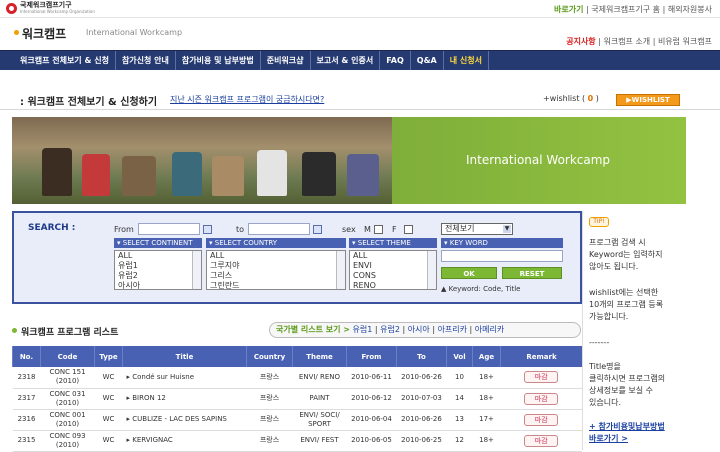  I want to click on org-name: 국제워크캠프기구, so click(46, 5).